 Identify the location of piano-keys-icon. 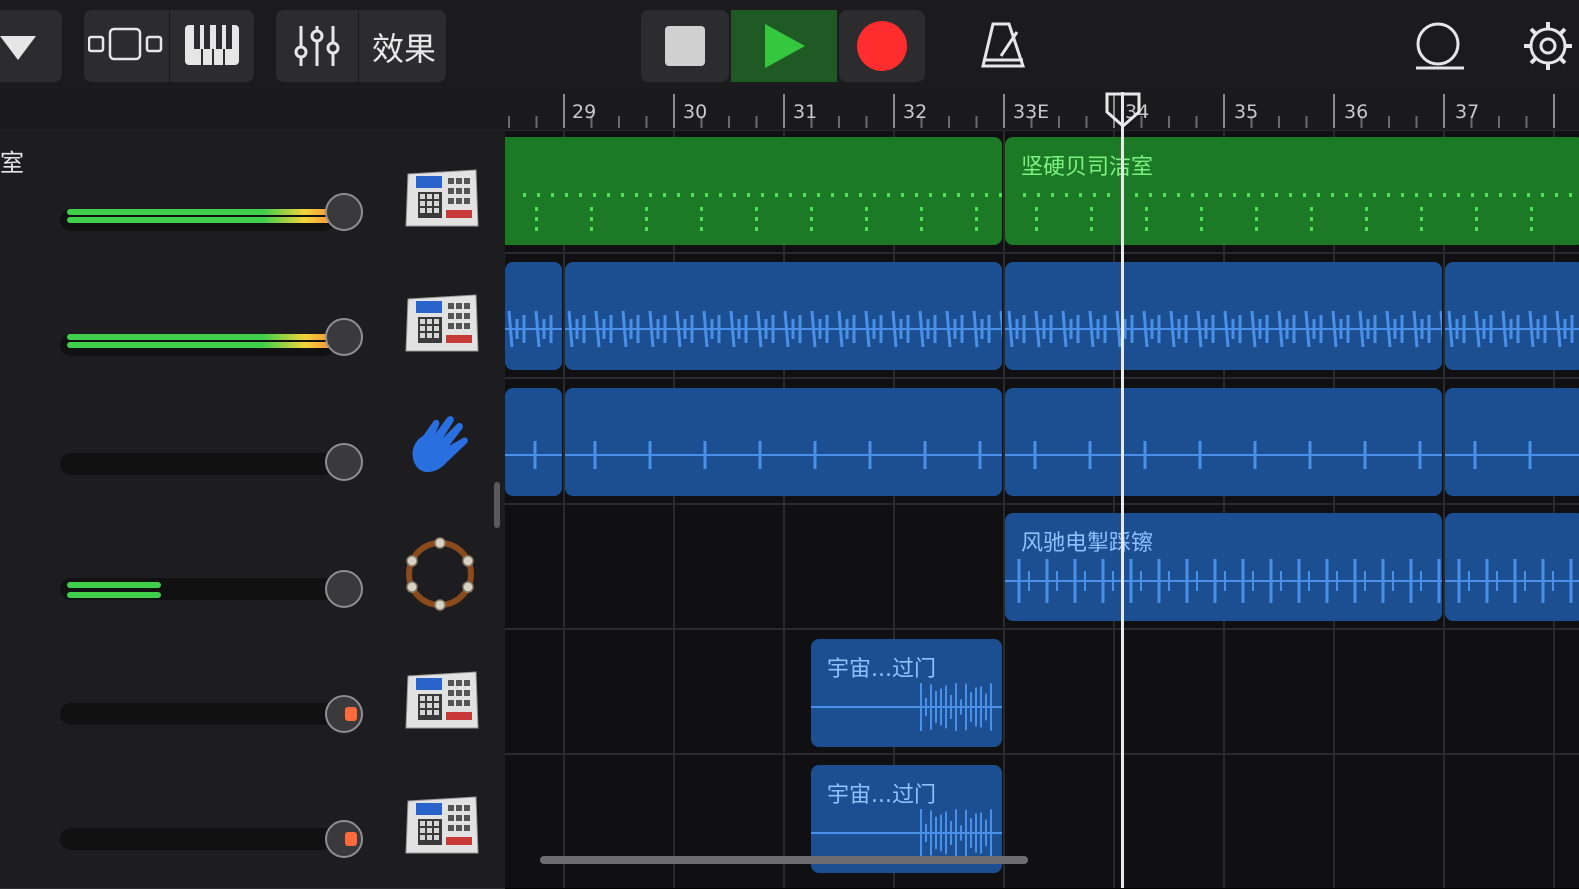
(212, 45).